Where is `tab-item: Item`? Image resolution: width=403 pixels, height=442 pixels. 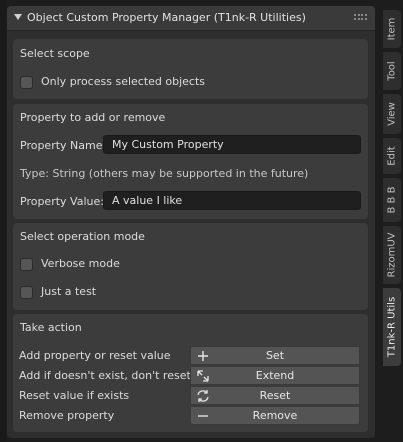
tab-item: Item is located at coordinates (392, 29).